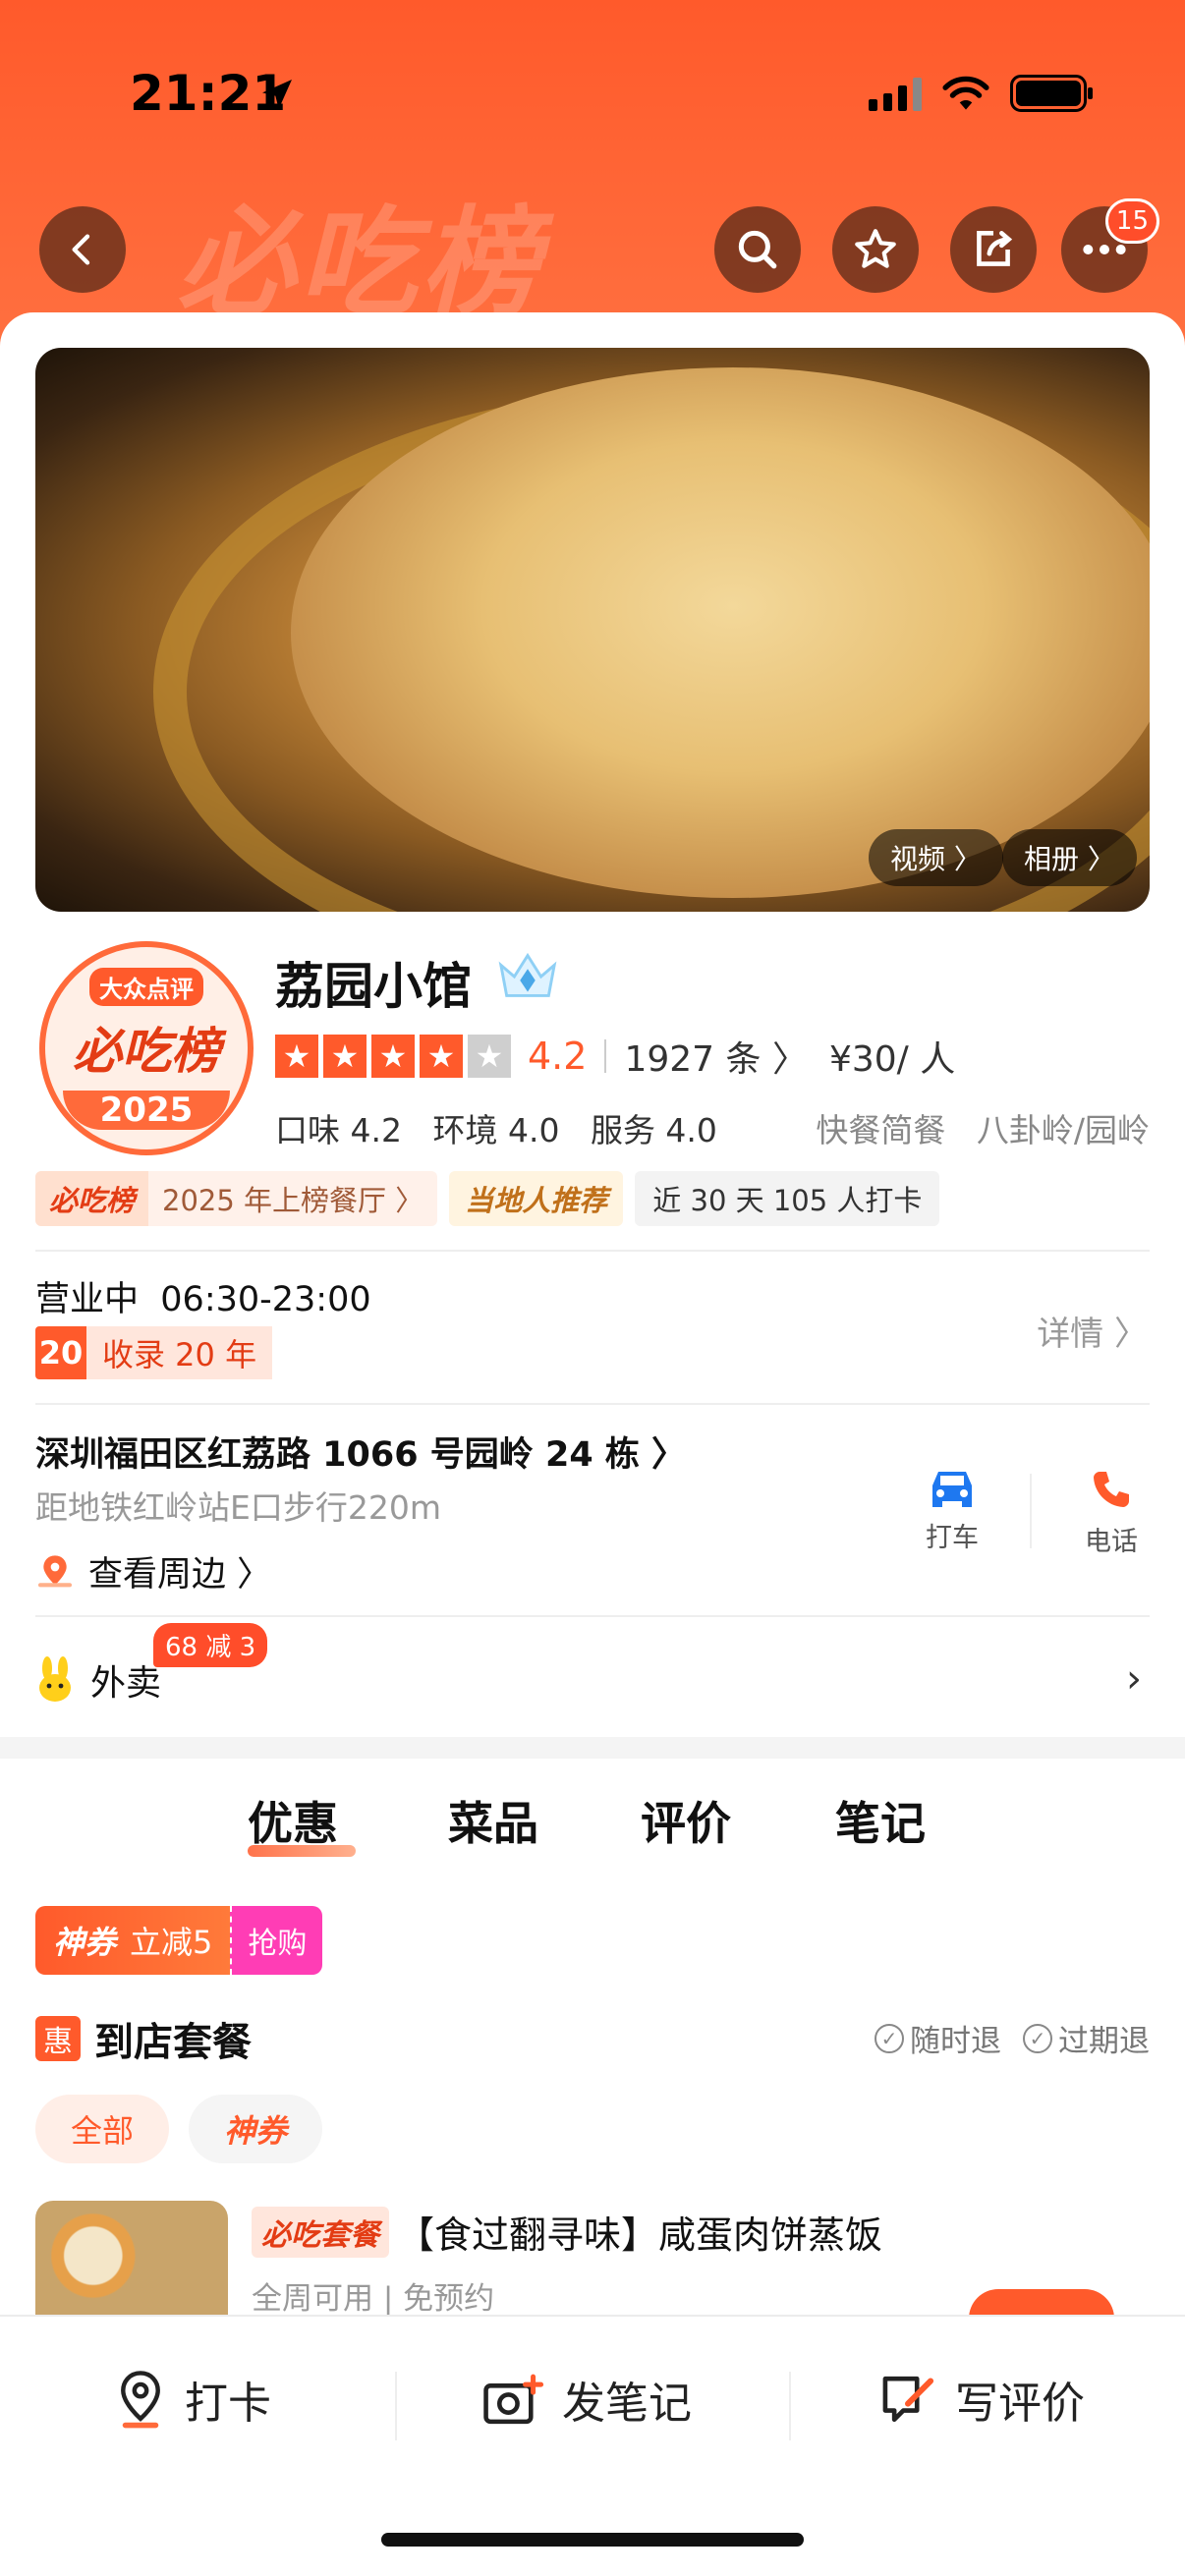 This screenshot has width=1185, height=2576. Describe the element at coordinates (536, 1198) in the screenshot. I see `local-recommend-tag: 当地人推荐` at that location.